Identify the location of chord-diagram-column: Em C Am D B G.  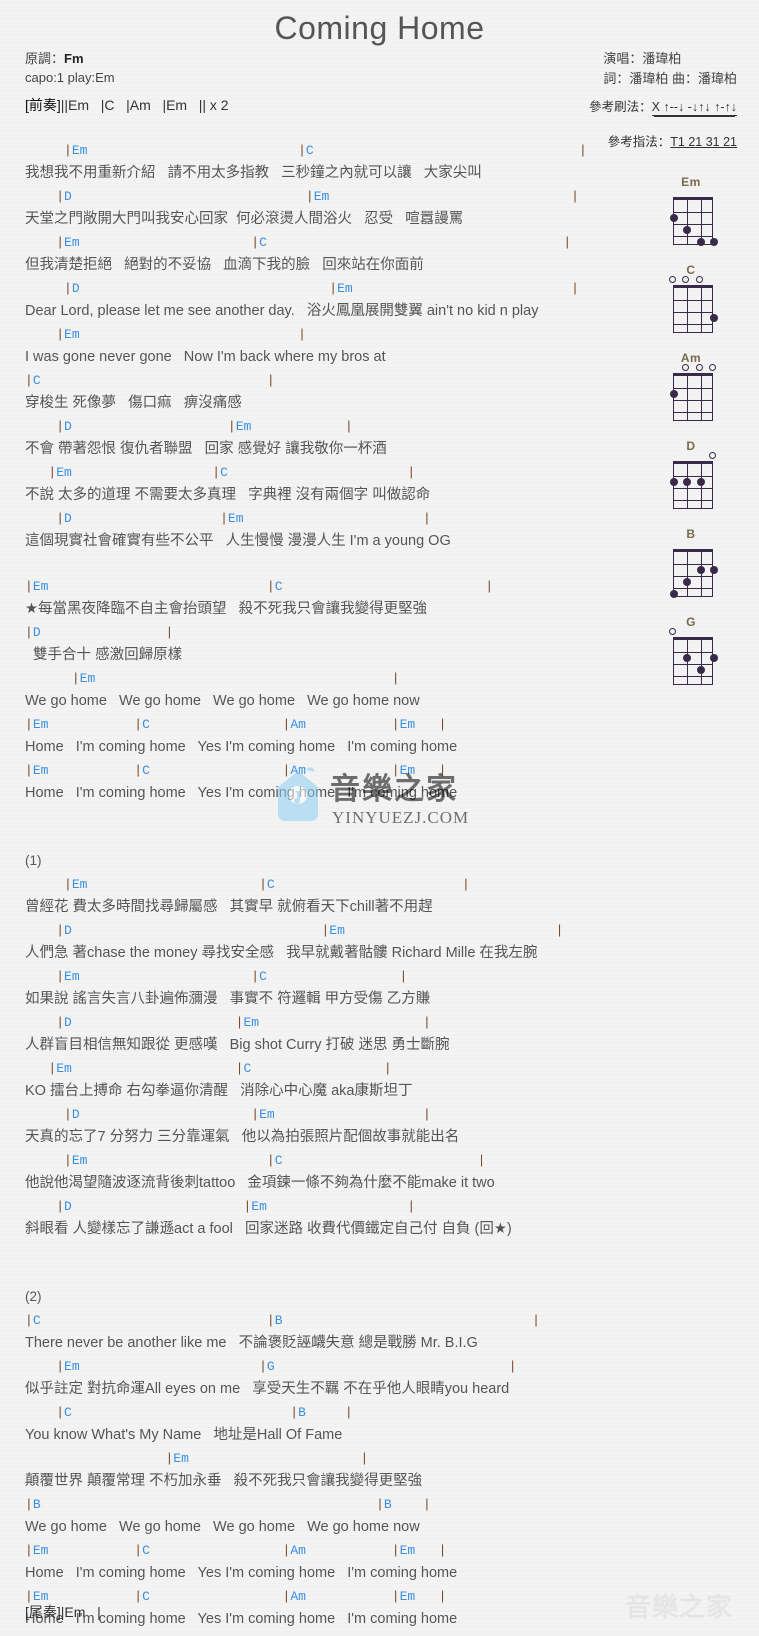
(693, 439).